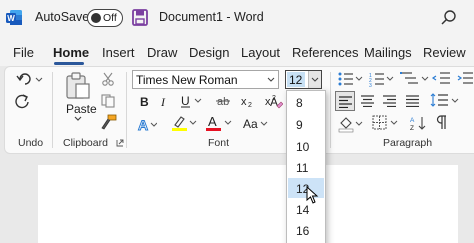 This screenshot has width=474, height=243. I want to click on undo-group-label: Undo, so click(31, 143).